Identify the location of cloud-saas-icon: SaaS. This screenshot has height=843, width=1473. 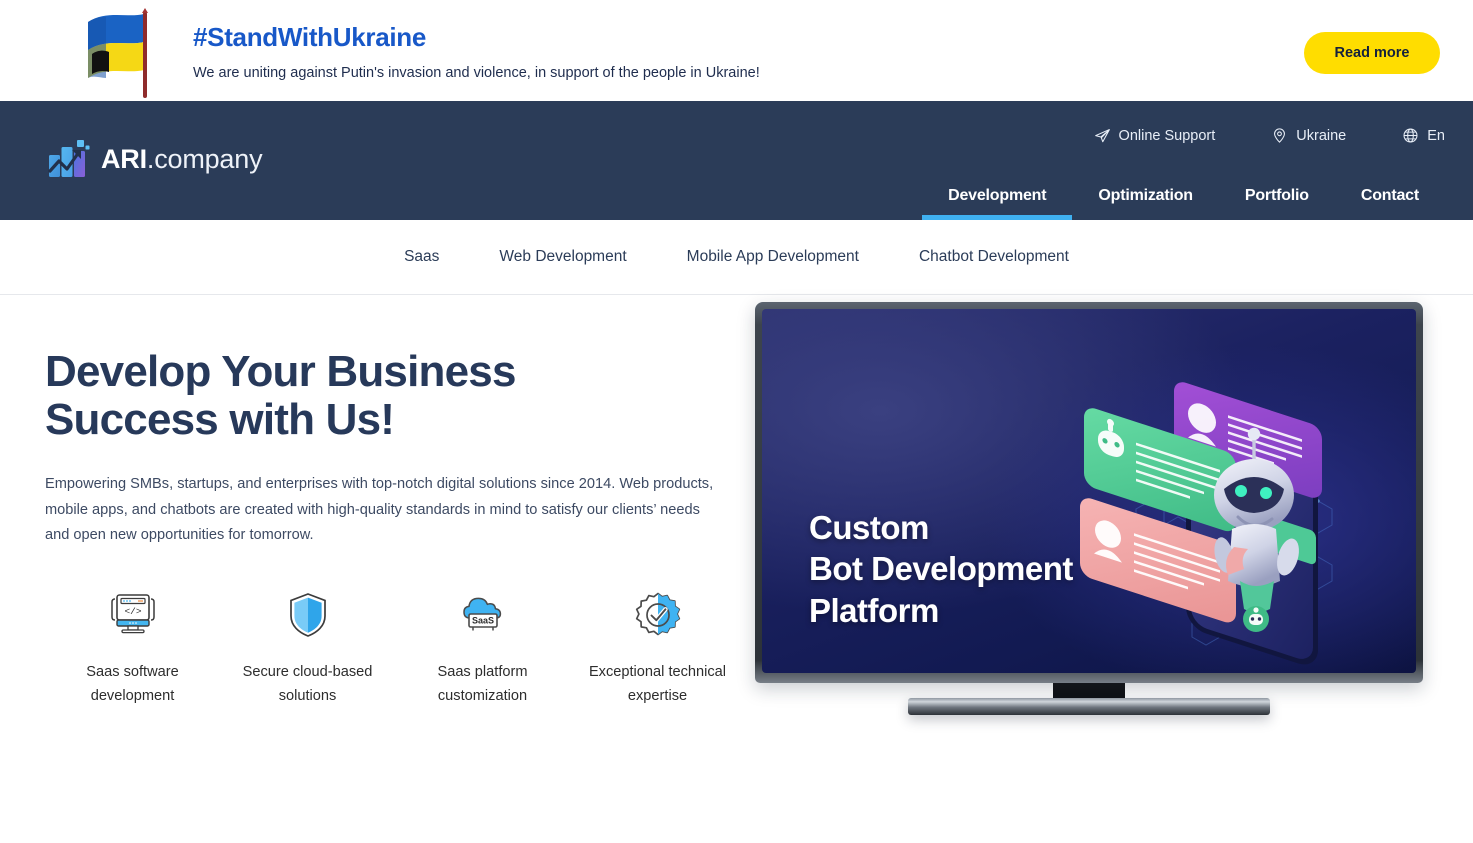
(483, 615).